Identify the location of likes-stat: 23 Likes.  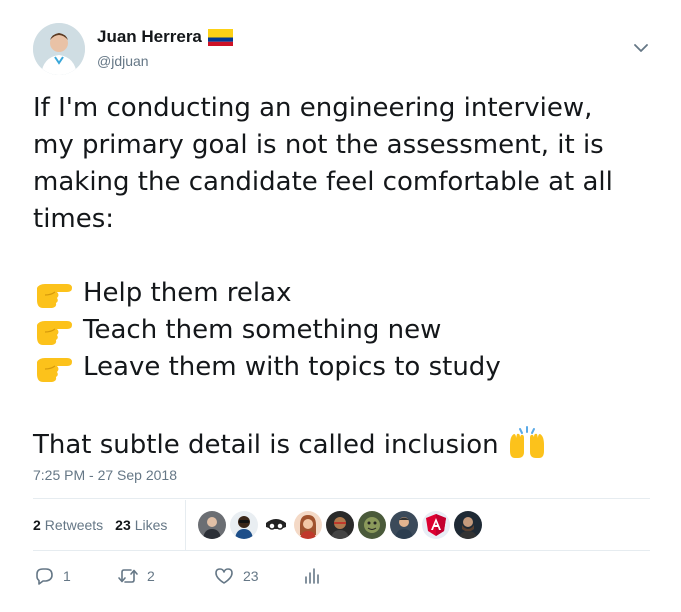
(141, 525).